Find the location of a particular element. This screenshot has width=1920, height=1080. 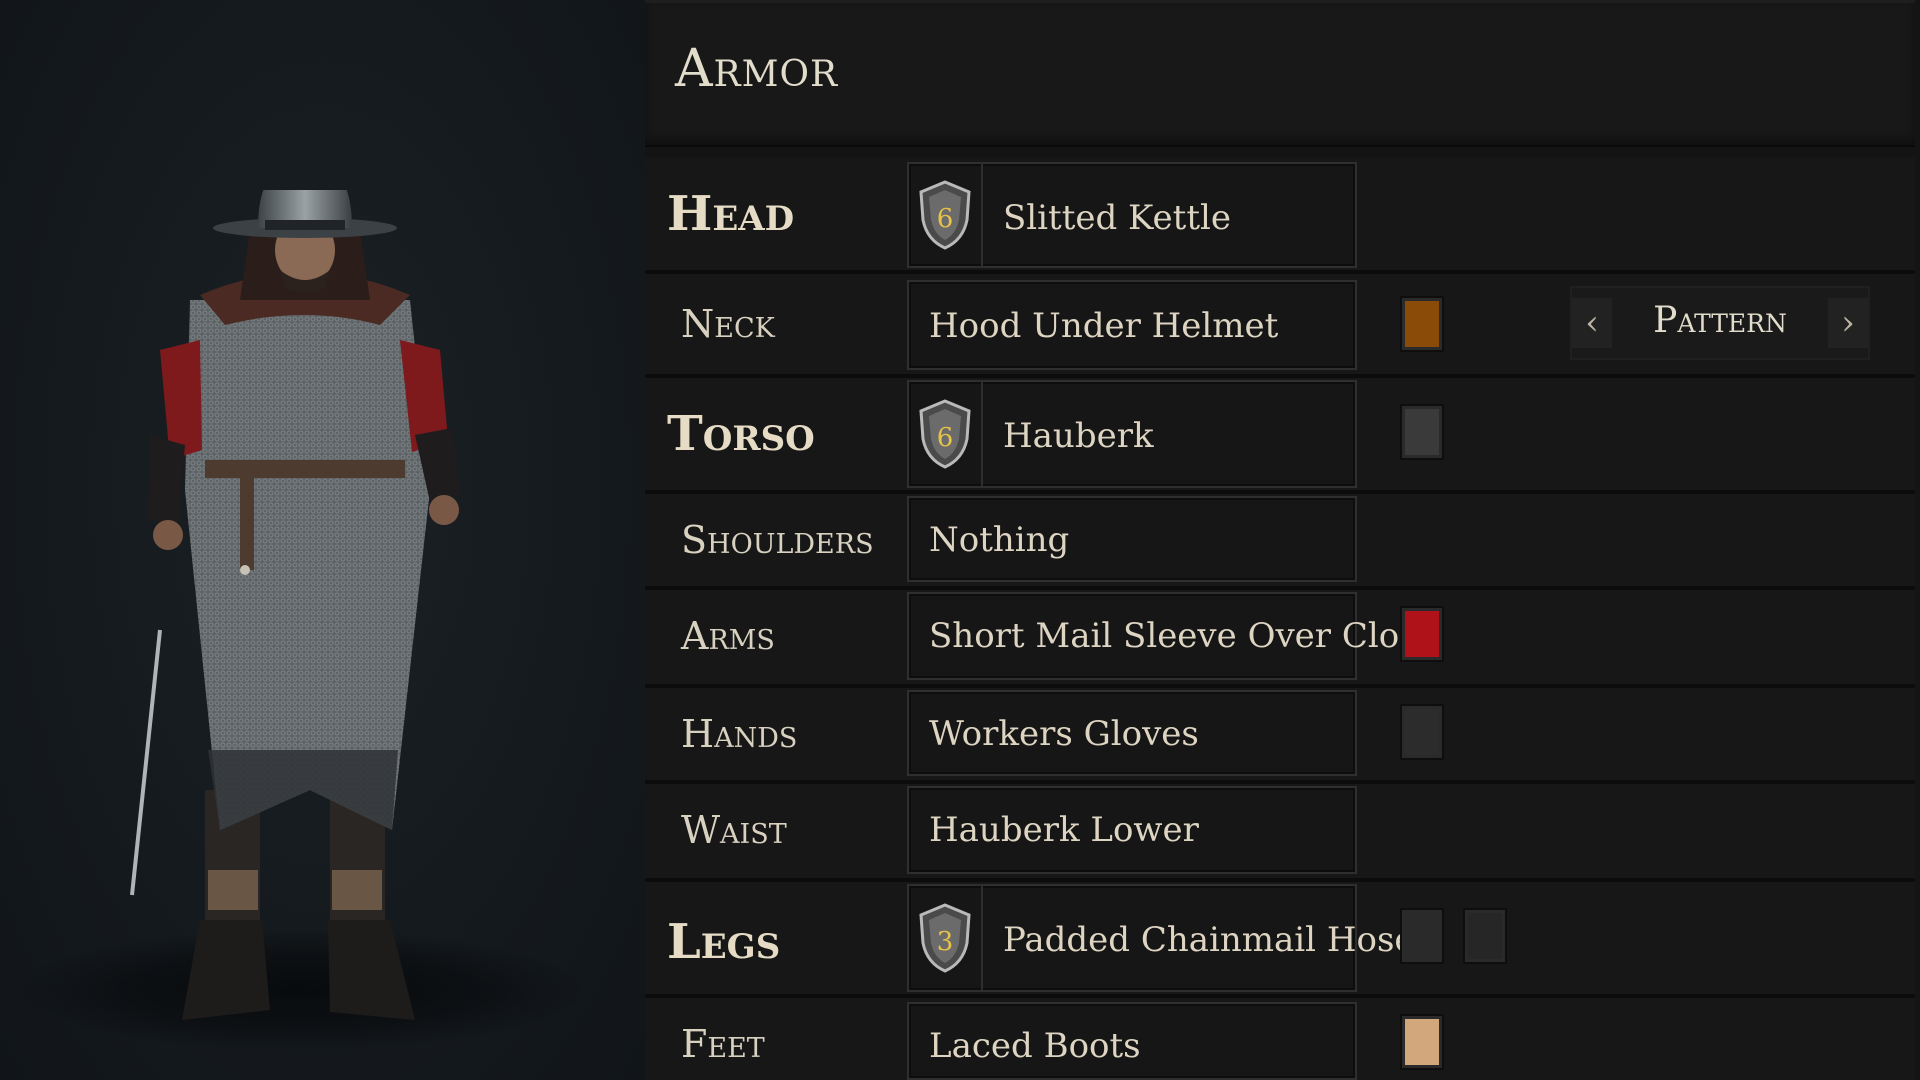

slot-row-torso: Torso 6 Hauberk is located at coordinates (1280, 436).